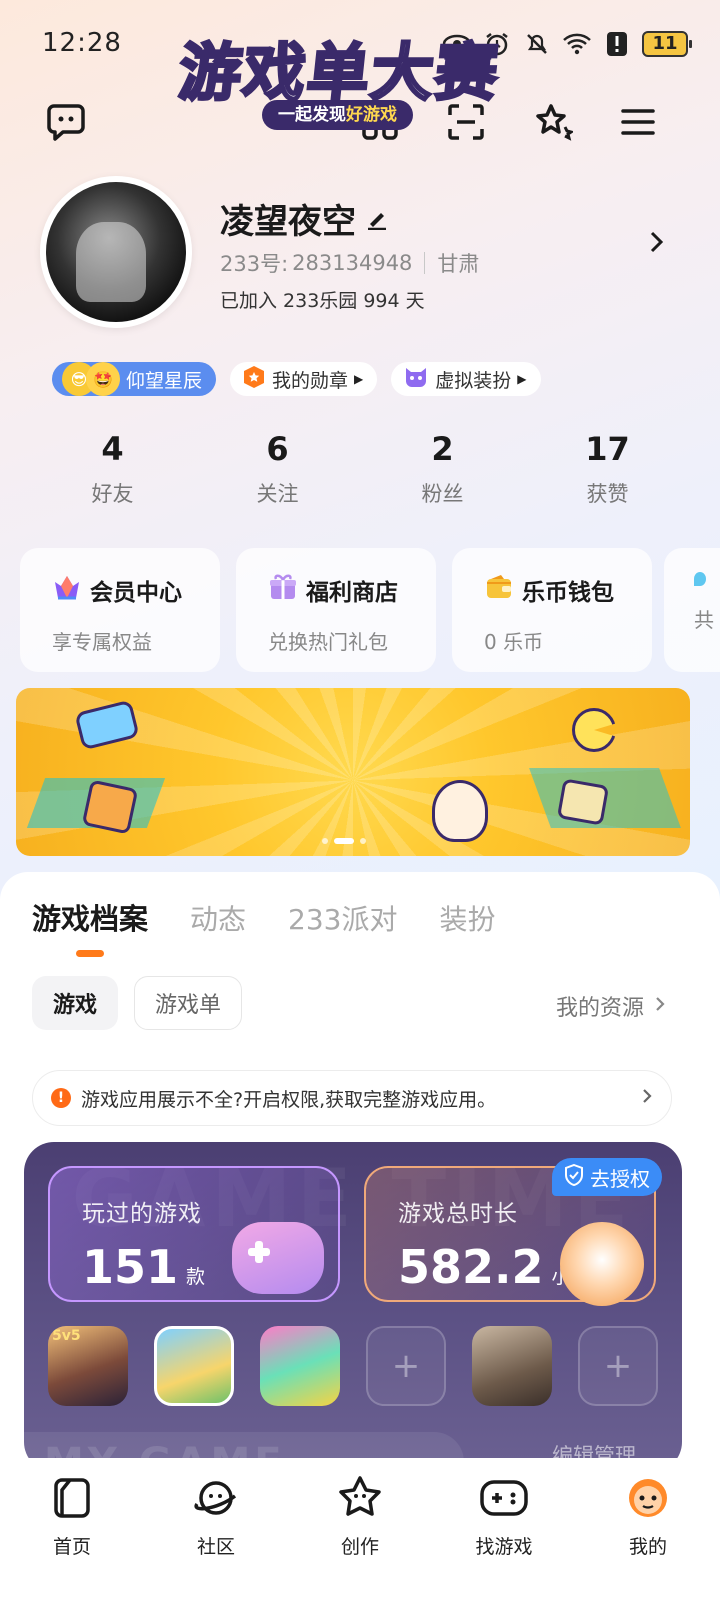 The image size is (720, 1604). What do you see at coordinates (300, 1366) in the screenshot?
I see `game-icon-runner` at bounding box center [300, 1366].